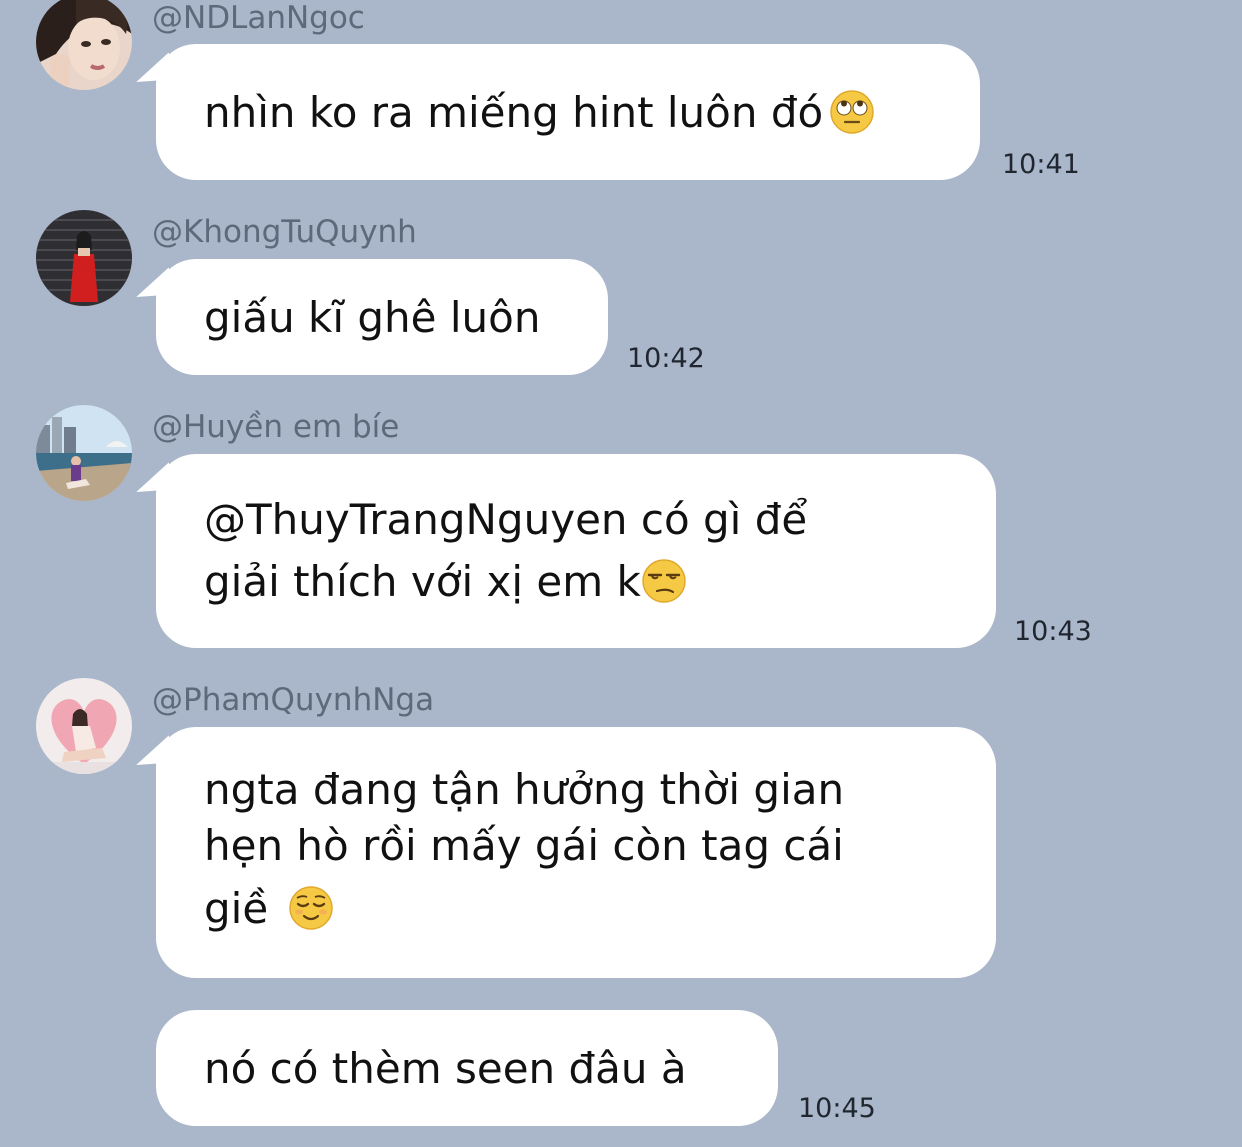 This screenshot has width=1242, height=1147. I want to click on relieved-face-emoji, so click(311, 908).